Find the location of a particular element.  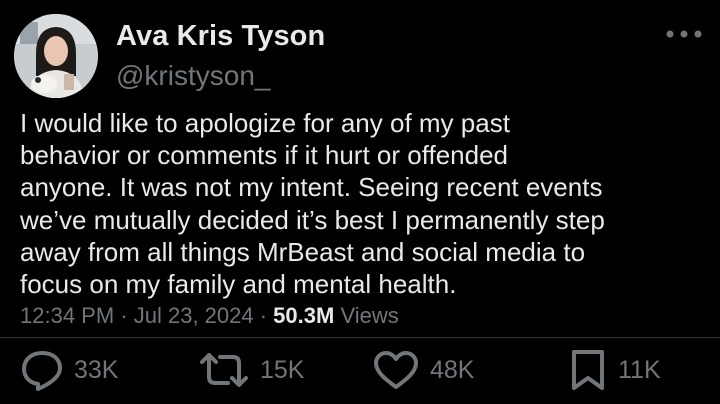

tweet-meta: 12:34 PM · Jul 23, 2024 · 50.3M Views is located at coordinates (209, 316).